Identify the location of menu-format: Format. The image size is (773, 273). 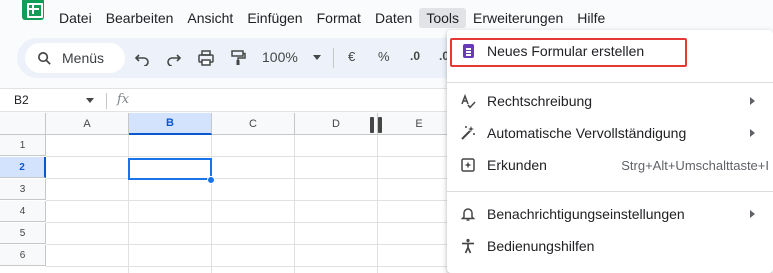
(339, 18).